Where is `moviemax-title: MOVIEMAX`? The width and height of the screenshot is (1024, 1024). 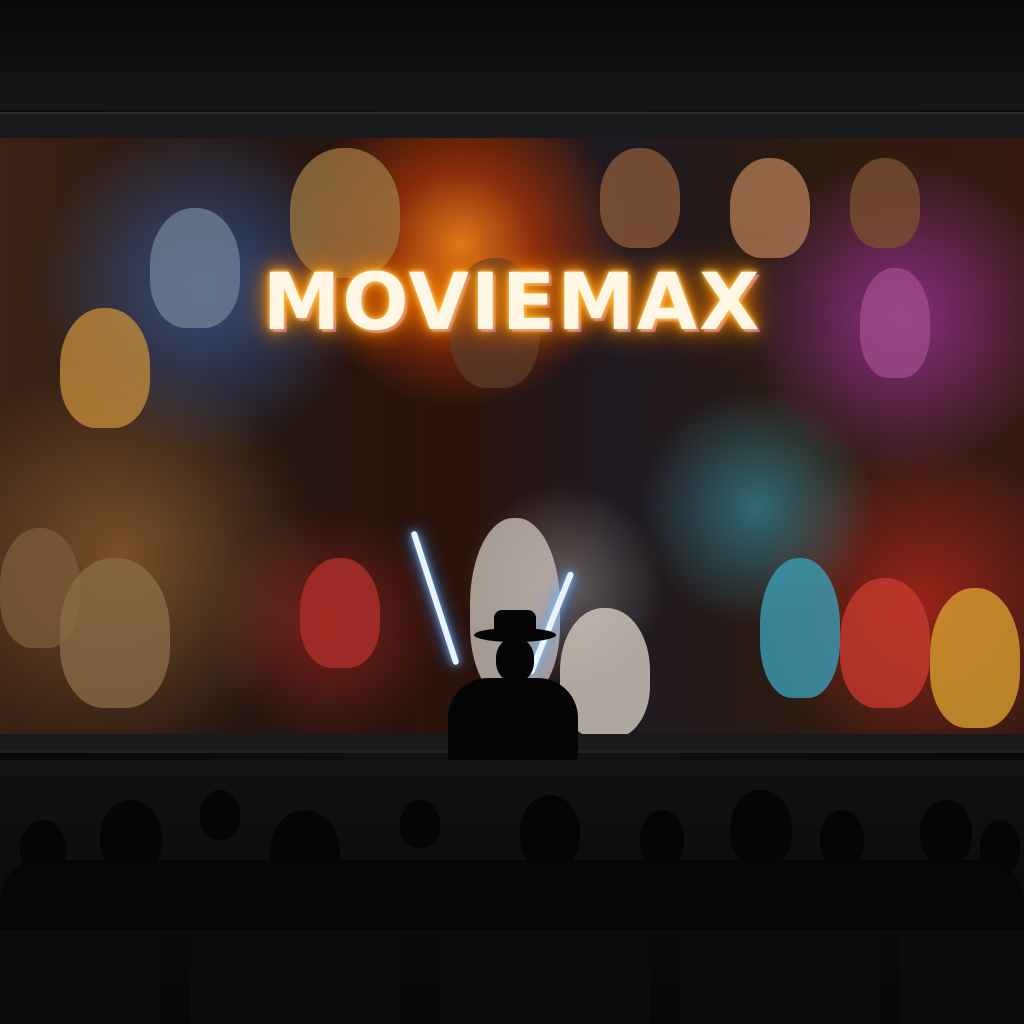
moviemax-title: MOVIEMAX is located at coordinates (512, 303).